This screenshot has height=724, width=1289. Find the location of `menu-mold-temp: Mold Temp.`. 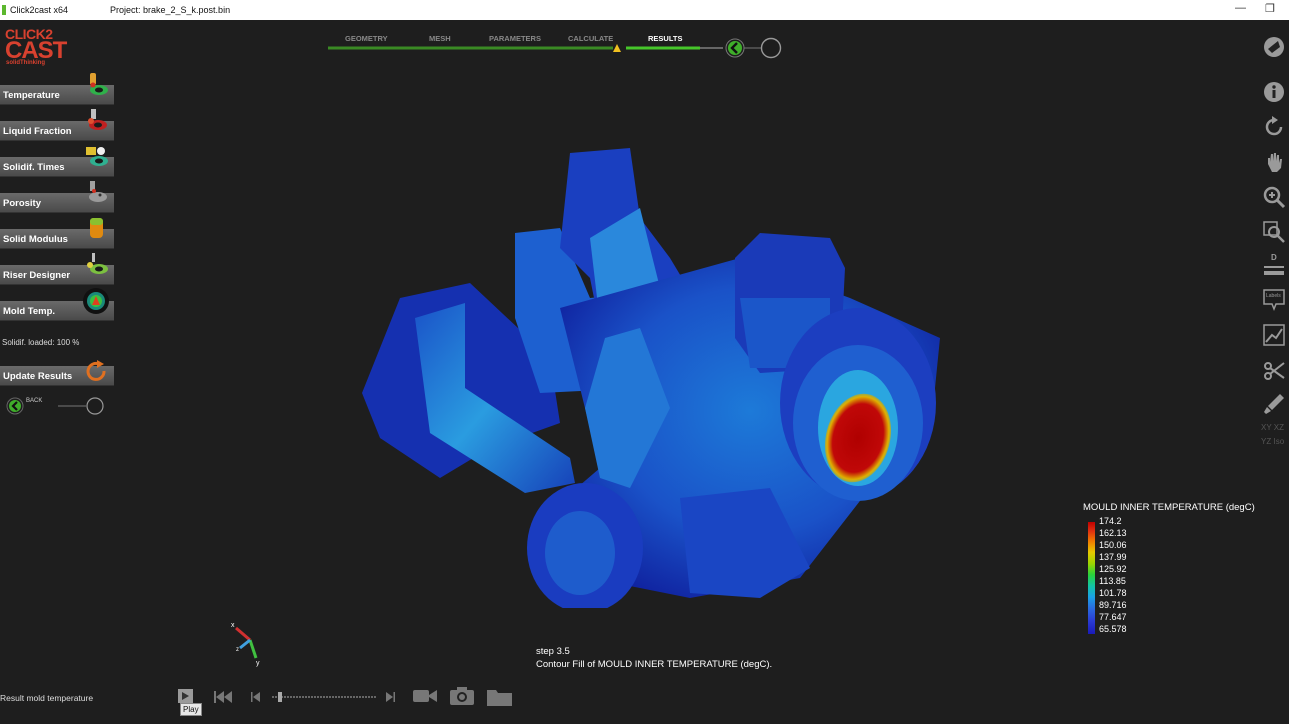

menu-mold-temp: Mold Temp. is located at coordinates (57, 304).